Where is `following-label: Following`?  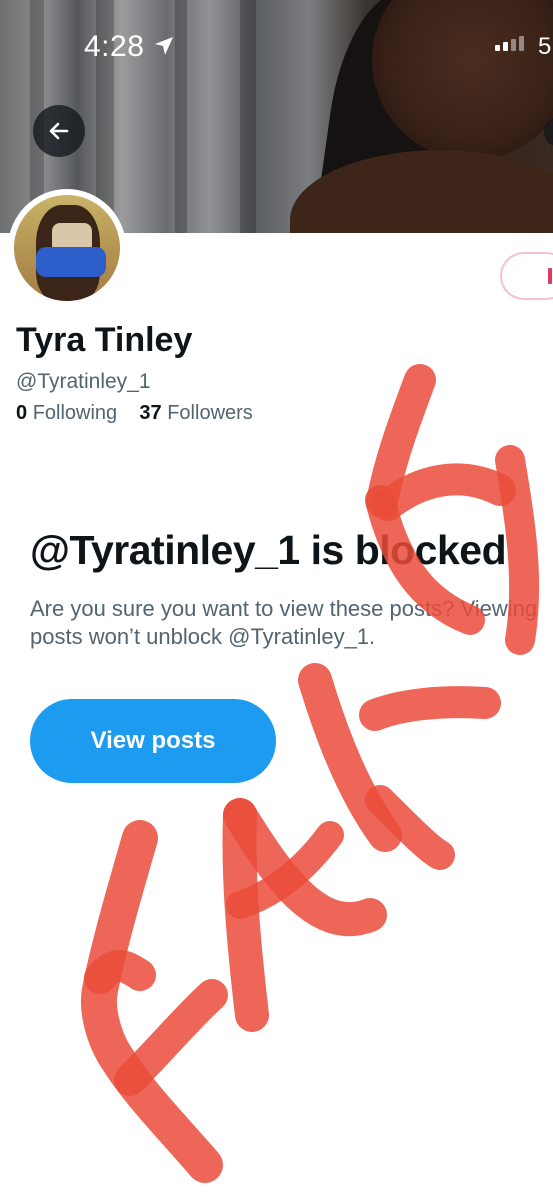
following-label: Following is located at coordinates (75, 413).